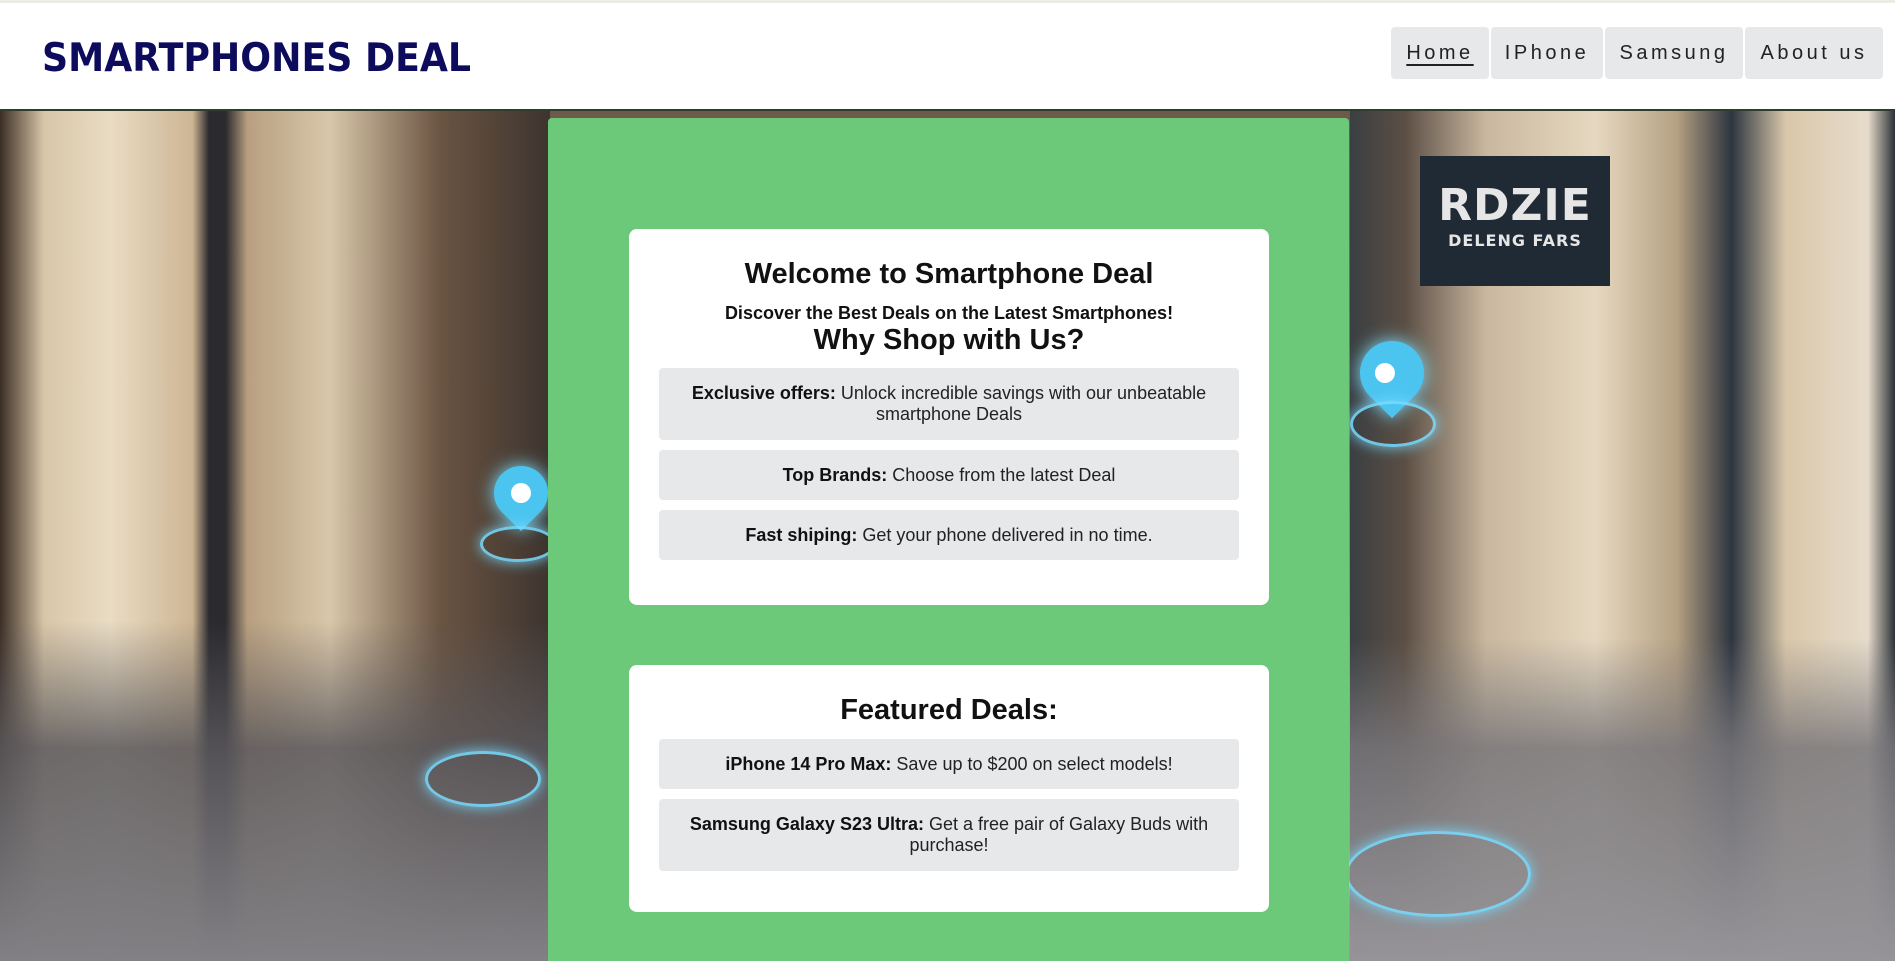 Image resolution: width=1895 pixels, height=961 pixels. I want to click on deal-label: iPhone 14 Pro Max:, so click(808, 763).